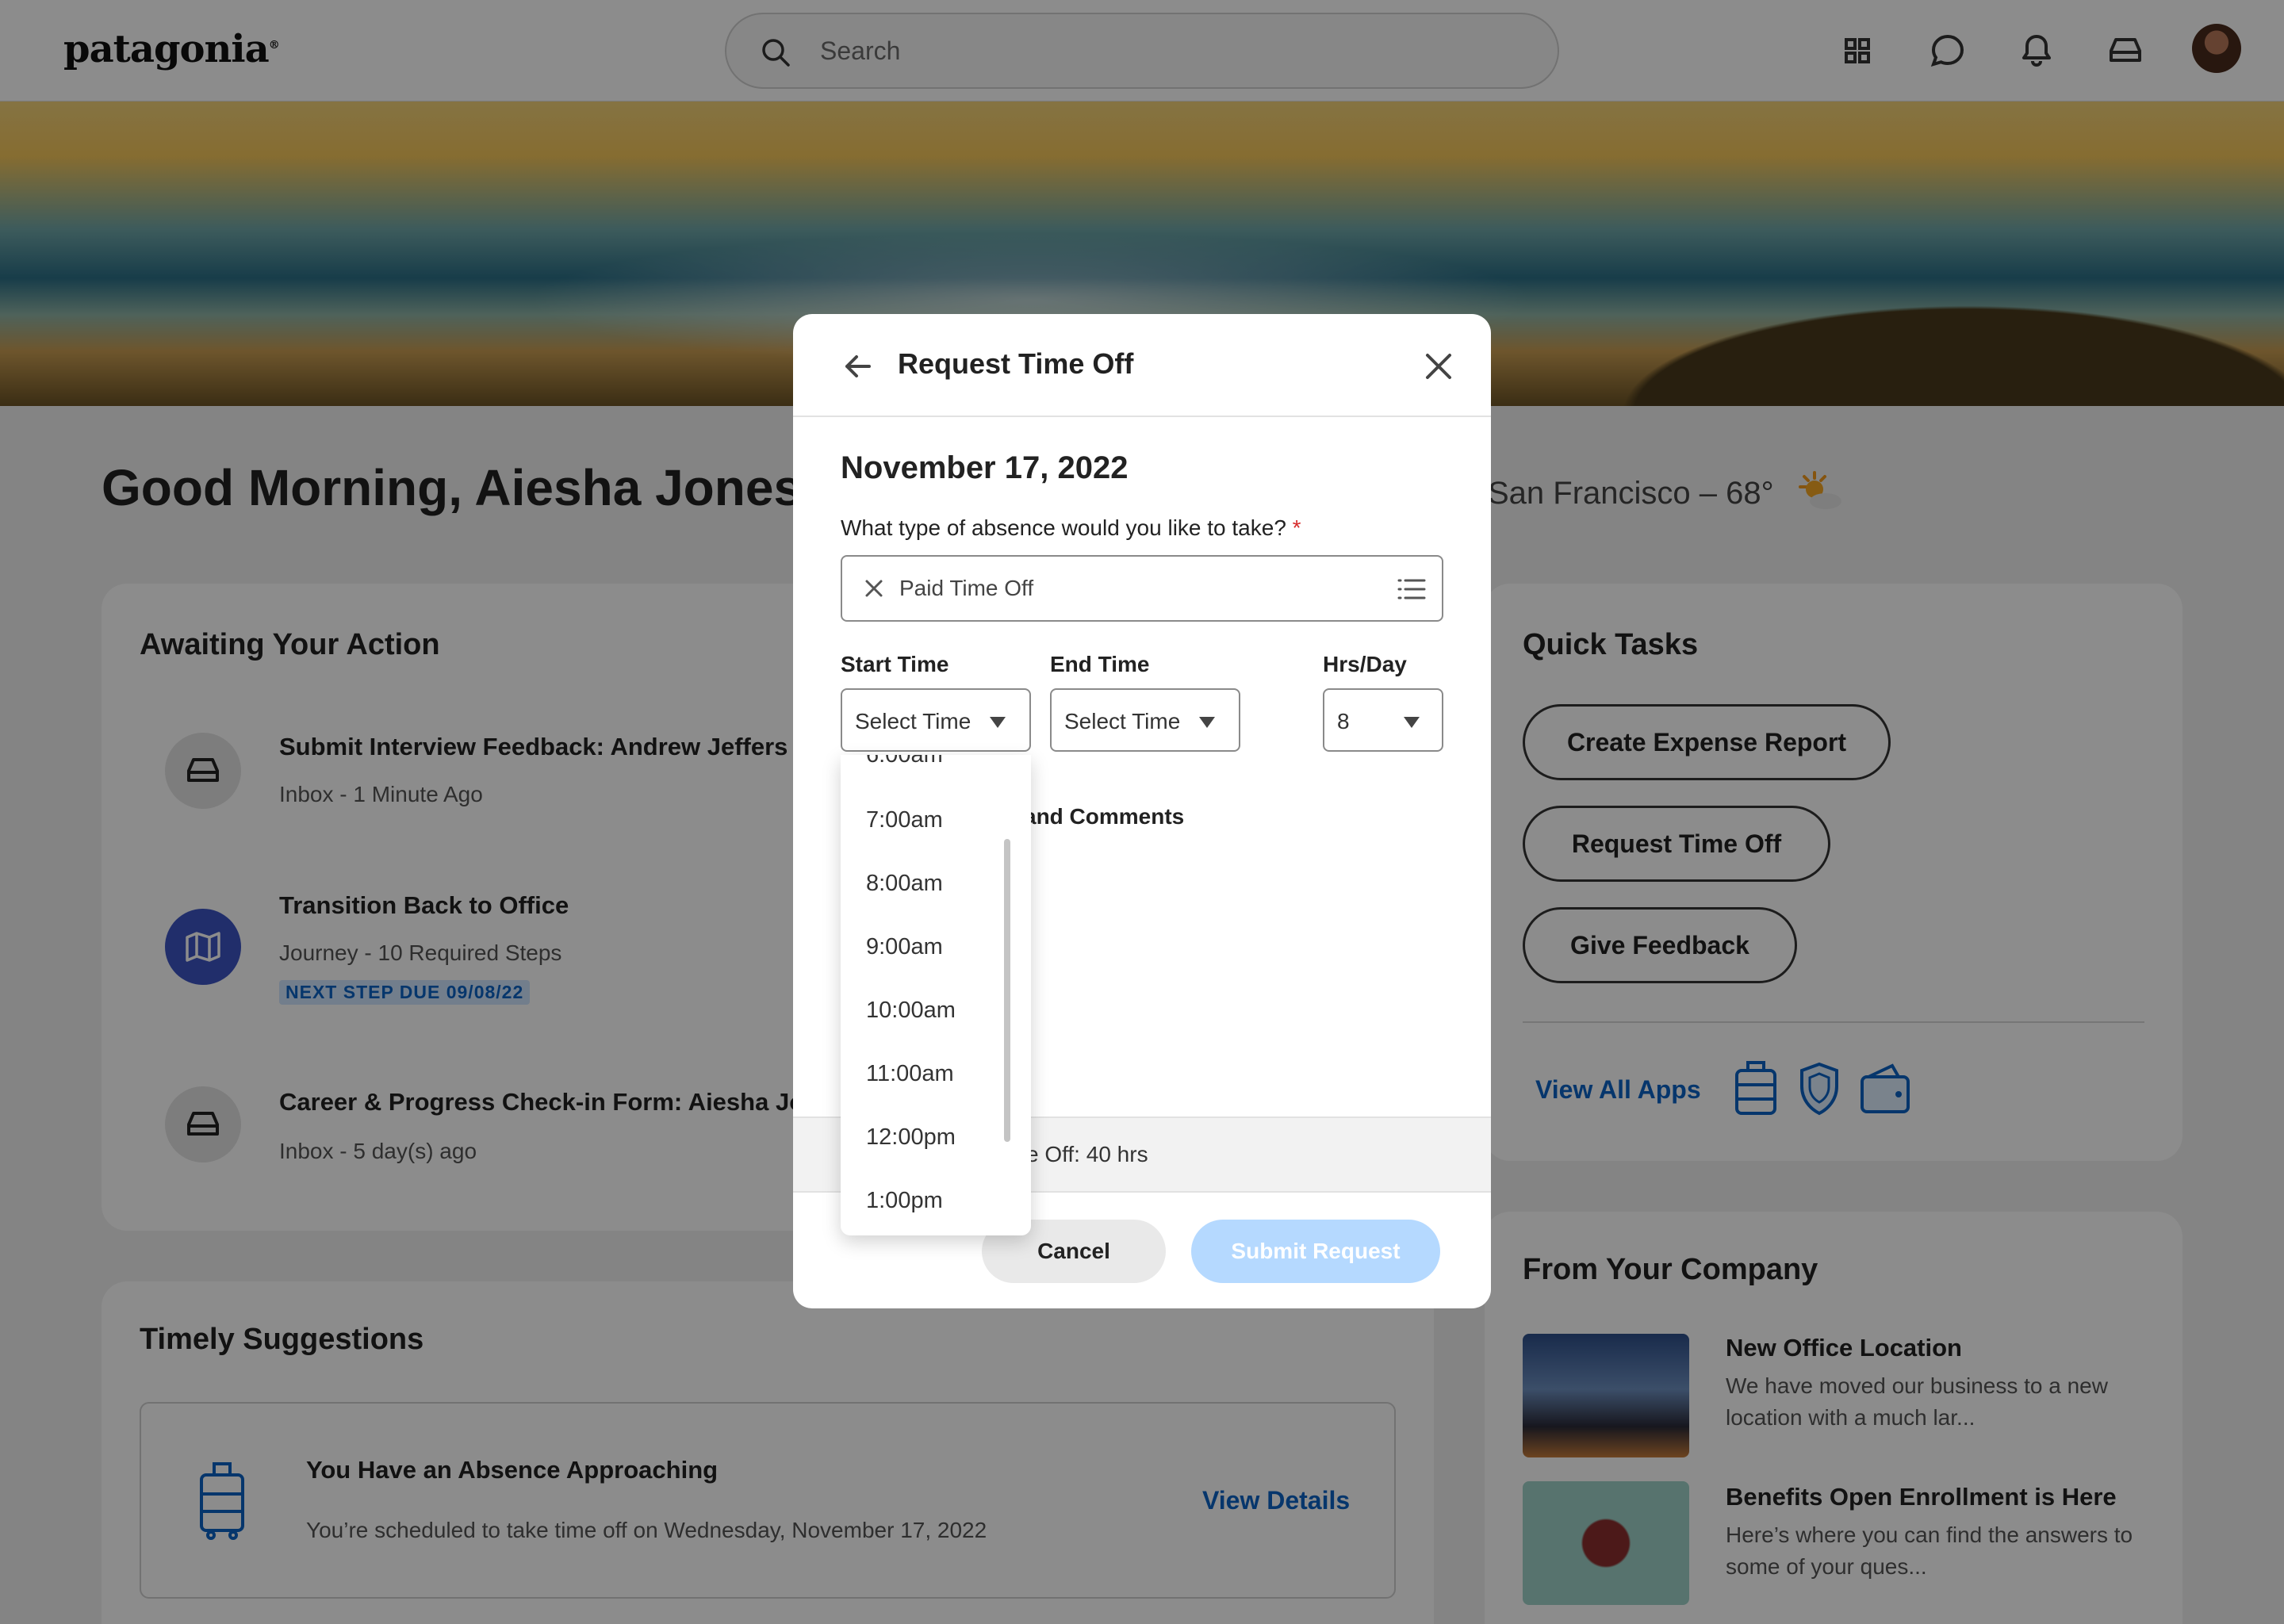 The width and height of the screenshot is (2284, 1624). I want to click on required-marker: *, so click(1296, 527).